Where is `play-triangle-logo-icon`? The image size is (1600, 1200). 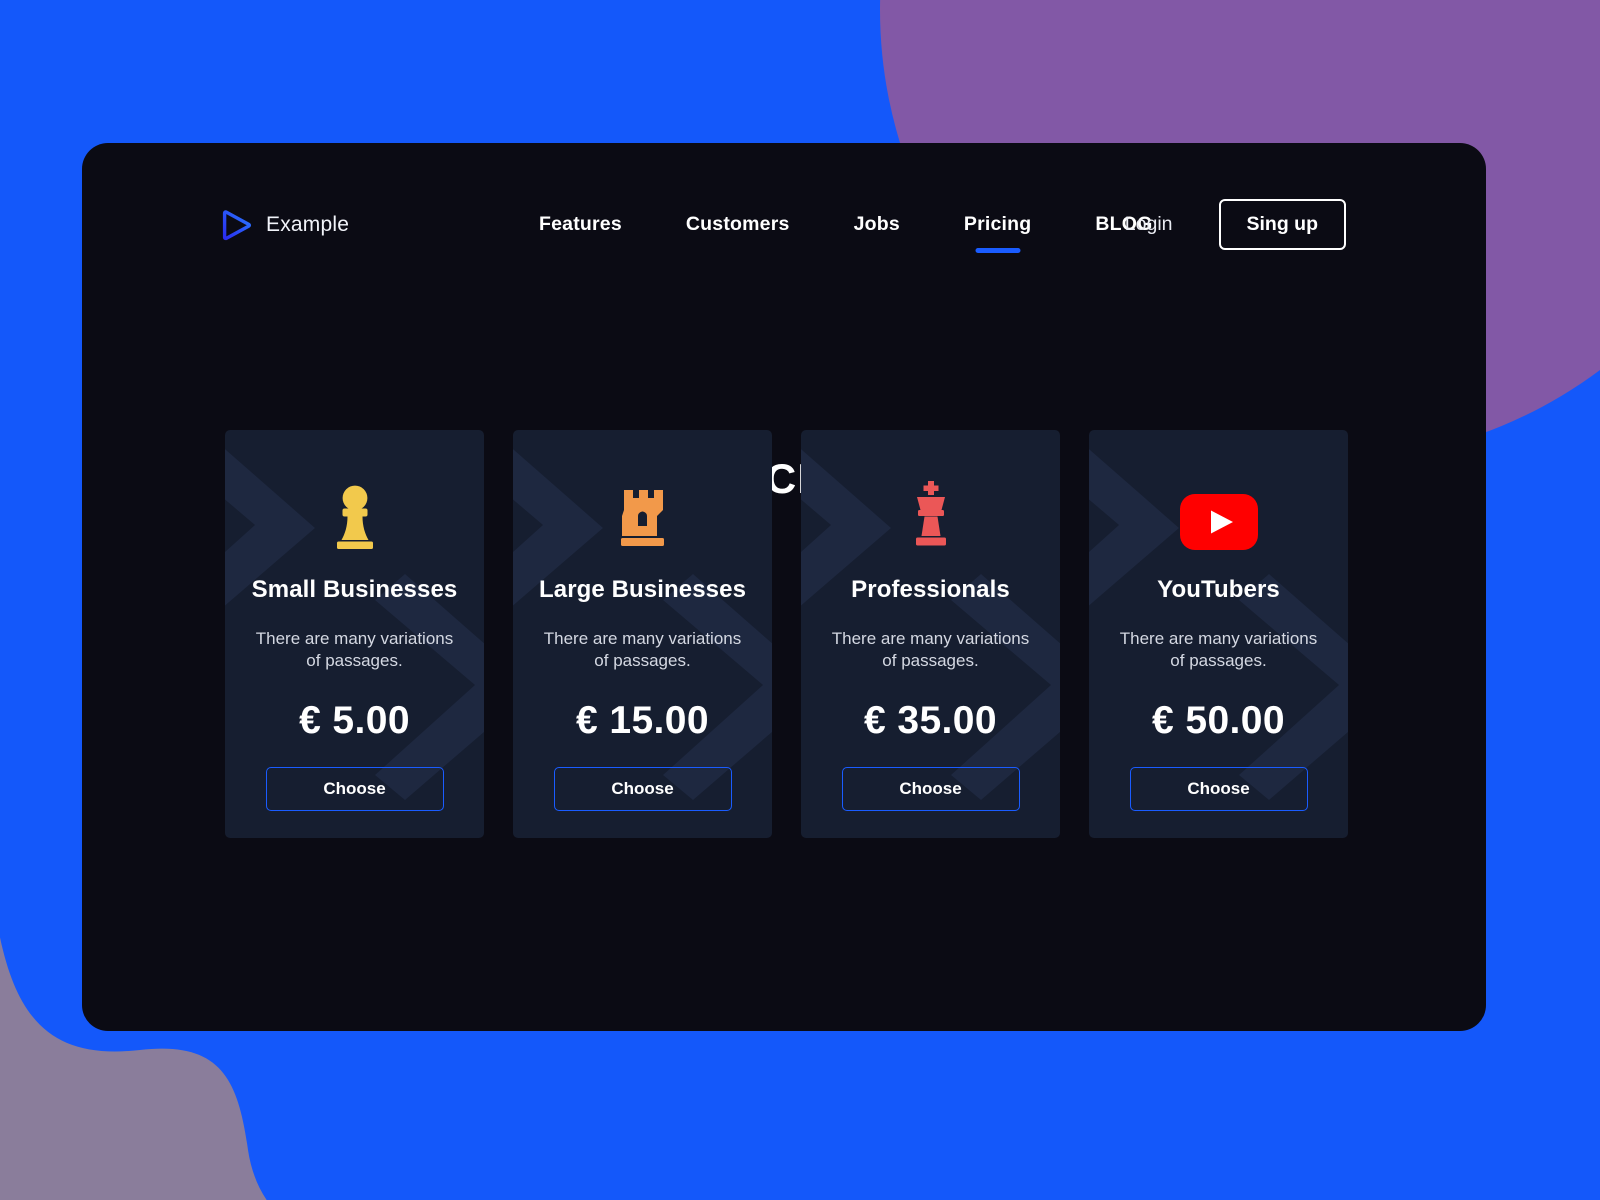
play-triangle-logo-icon is located at coordinates (236, 224).